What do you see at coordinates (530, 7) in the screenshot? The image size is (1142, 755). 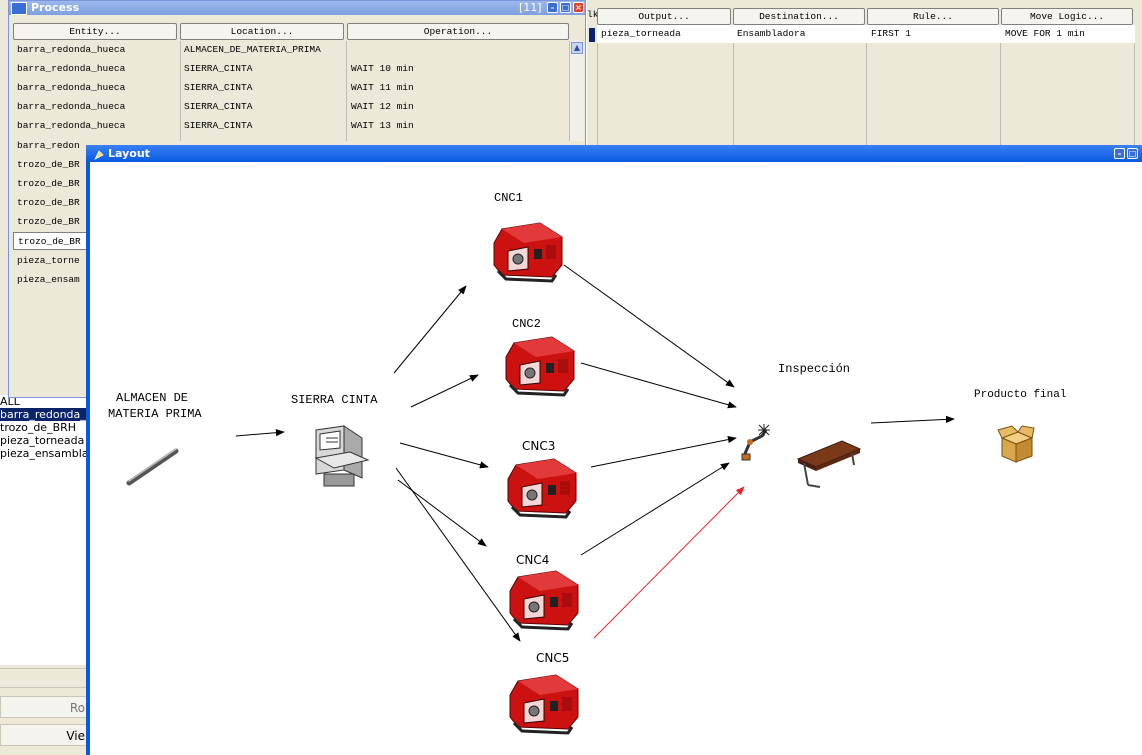 I see `process-counter: [11]` at bounding box center [530, 7].